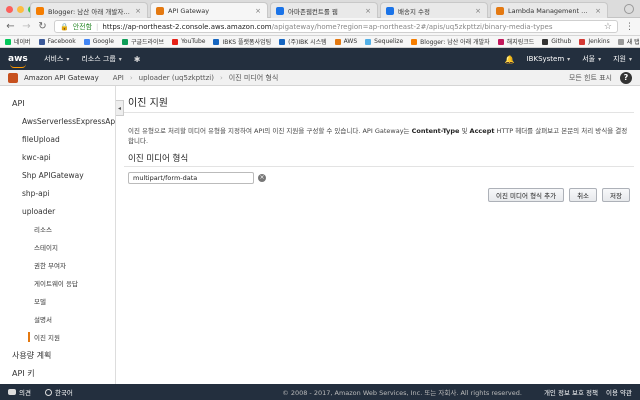 The height and width of the screenshot is (400, 640). What do you see at coordinates (189, 10) in the screenshot?
I see `tab-label: API Gateway` at bounding box center [189, 10].